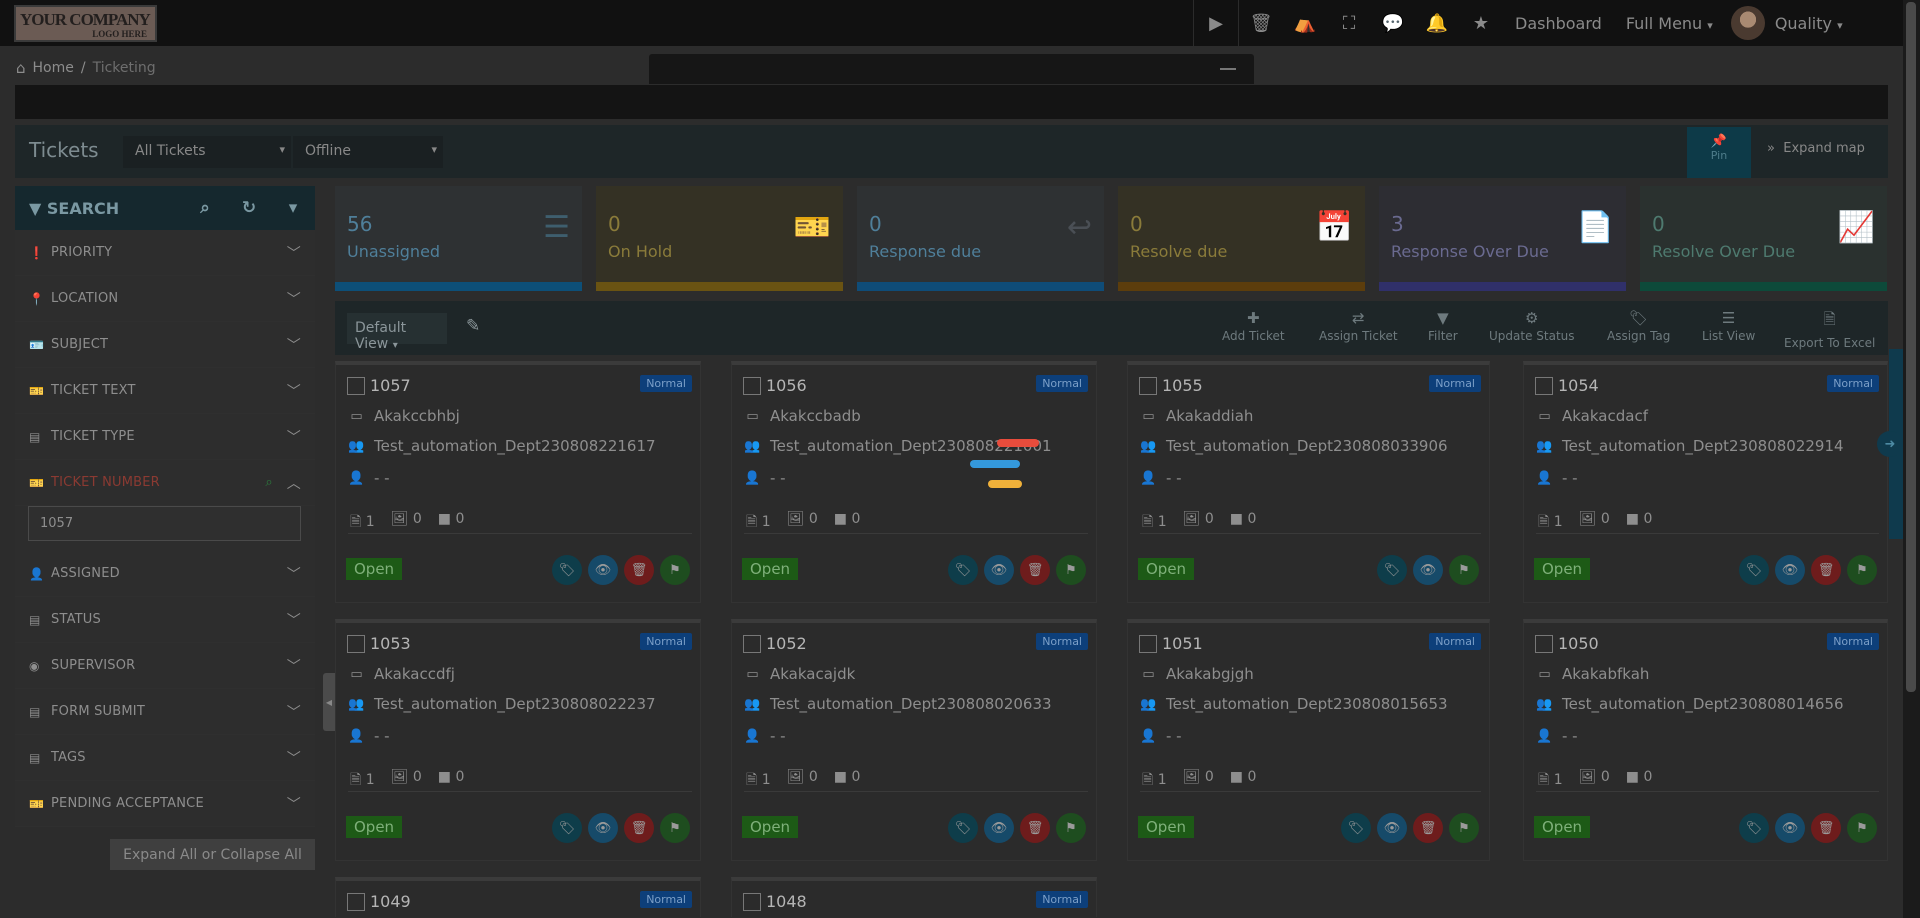 The height and width of the screenshot is (918, 1920). I want to click on sidebar-item-pending-acceptance: 🎫 PENDING ACCEPTANCE ﹀, so click(165, 804).